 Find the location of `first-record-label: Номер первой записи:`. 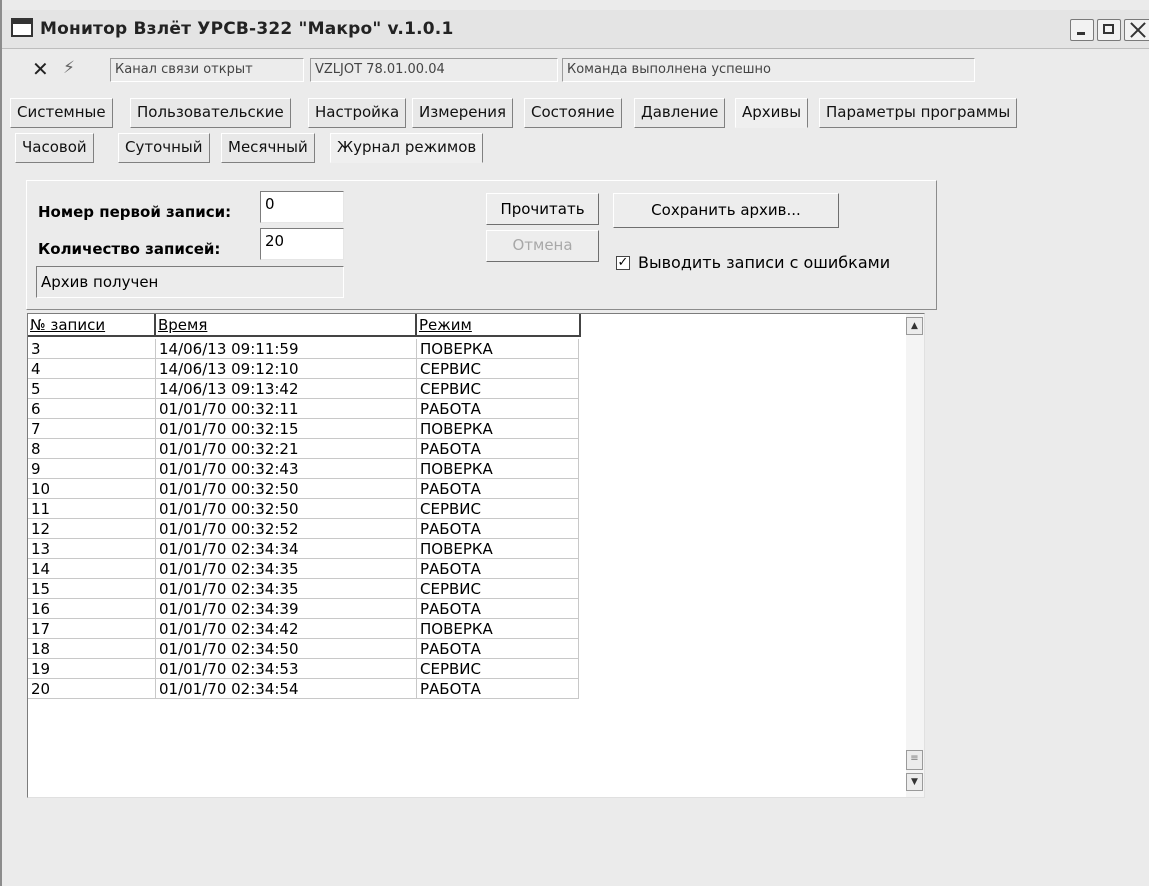

first-record-label: Номер первой записи: is located at coordinates (135, 212).